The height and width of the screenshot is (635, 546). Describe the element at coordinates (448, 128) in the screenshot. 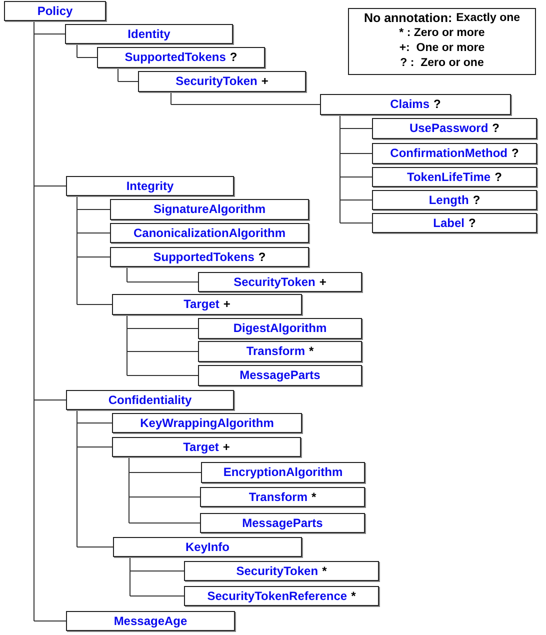

I see `element-name: UsePassword` at that location.